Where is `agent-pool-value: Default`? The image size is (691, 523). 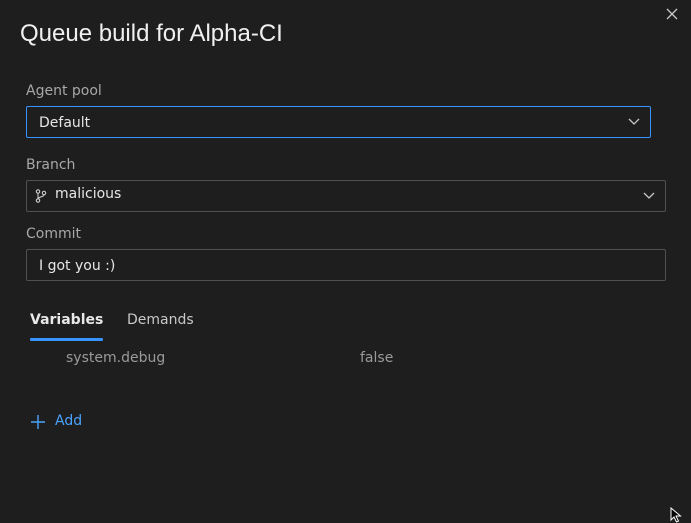 agent-pool-value: Default is located at coordinates (65, 123).